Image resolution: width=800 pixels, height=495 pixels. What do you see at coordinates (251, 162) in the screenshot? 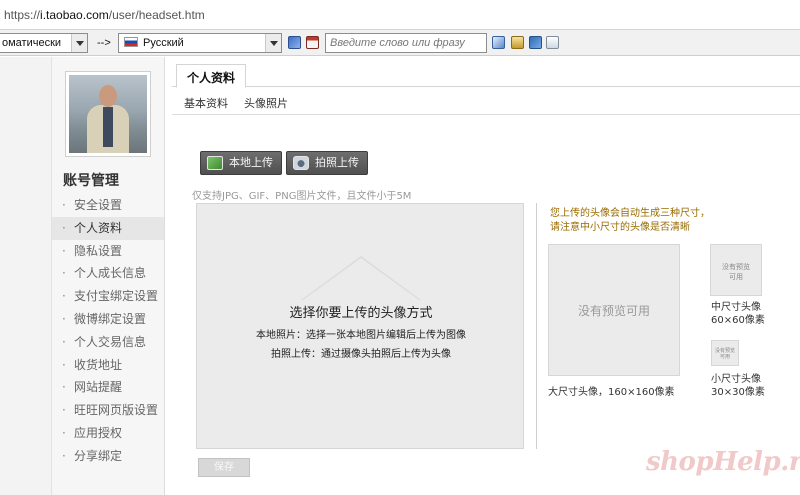
I see `local-upload-label: 本地上传` at bounding box center [251, 162].